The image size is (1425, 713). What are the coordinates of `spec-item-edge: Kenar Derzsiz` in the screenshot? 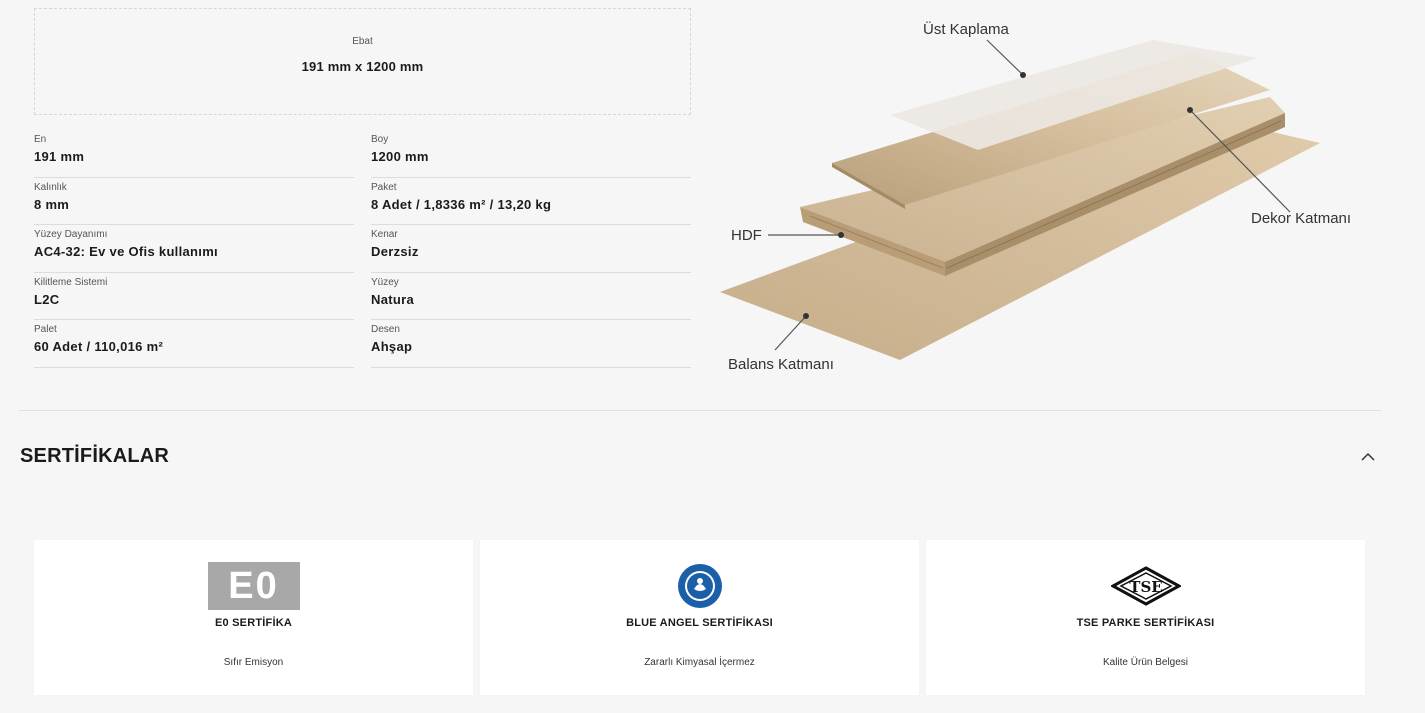 It's located at (531, 249).